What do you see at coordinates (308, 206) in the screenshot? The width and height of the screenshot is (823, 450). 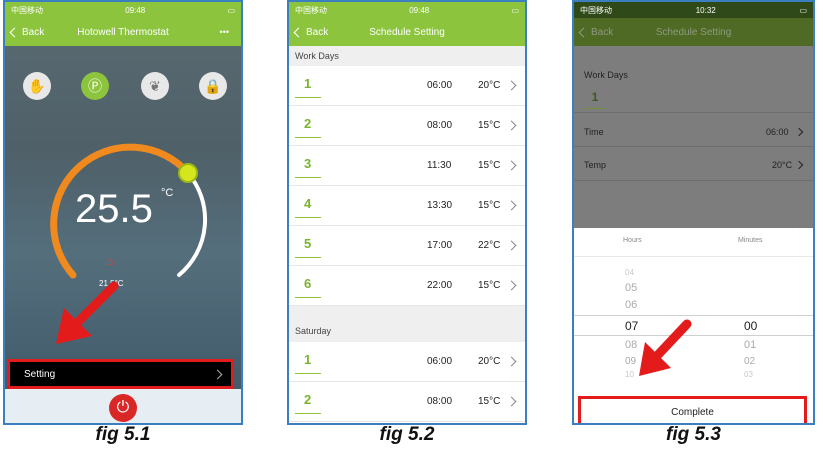 I see `period-icon: 4` at bounding box center [308, 206].